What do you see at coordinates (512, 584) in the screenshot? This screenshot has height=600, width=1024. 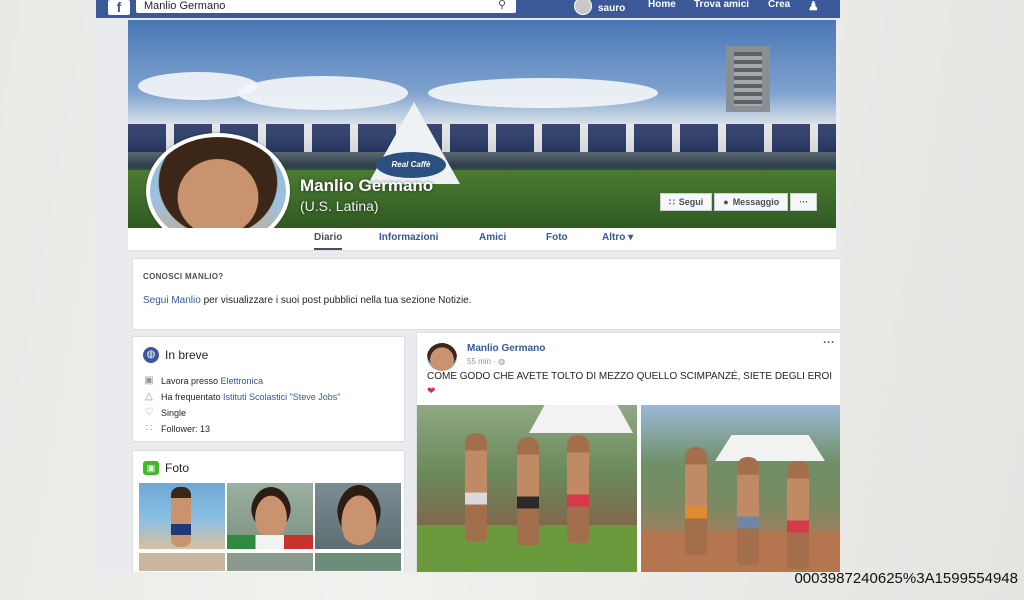 I see `printed-url-line: 0003987240625%3A1599554948` at bounding box center [512, 584].